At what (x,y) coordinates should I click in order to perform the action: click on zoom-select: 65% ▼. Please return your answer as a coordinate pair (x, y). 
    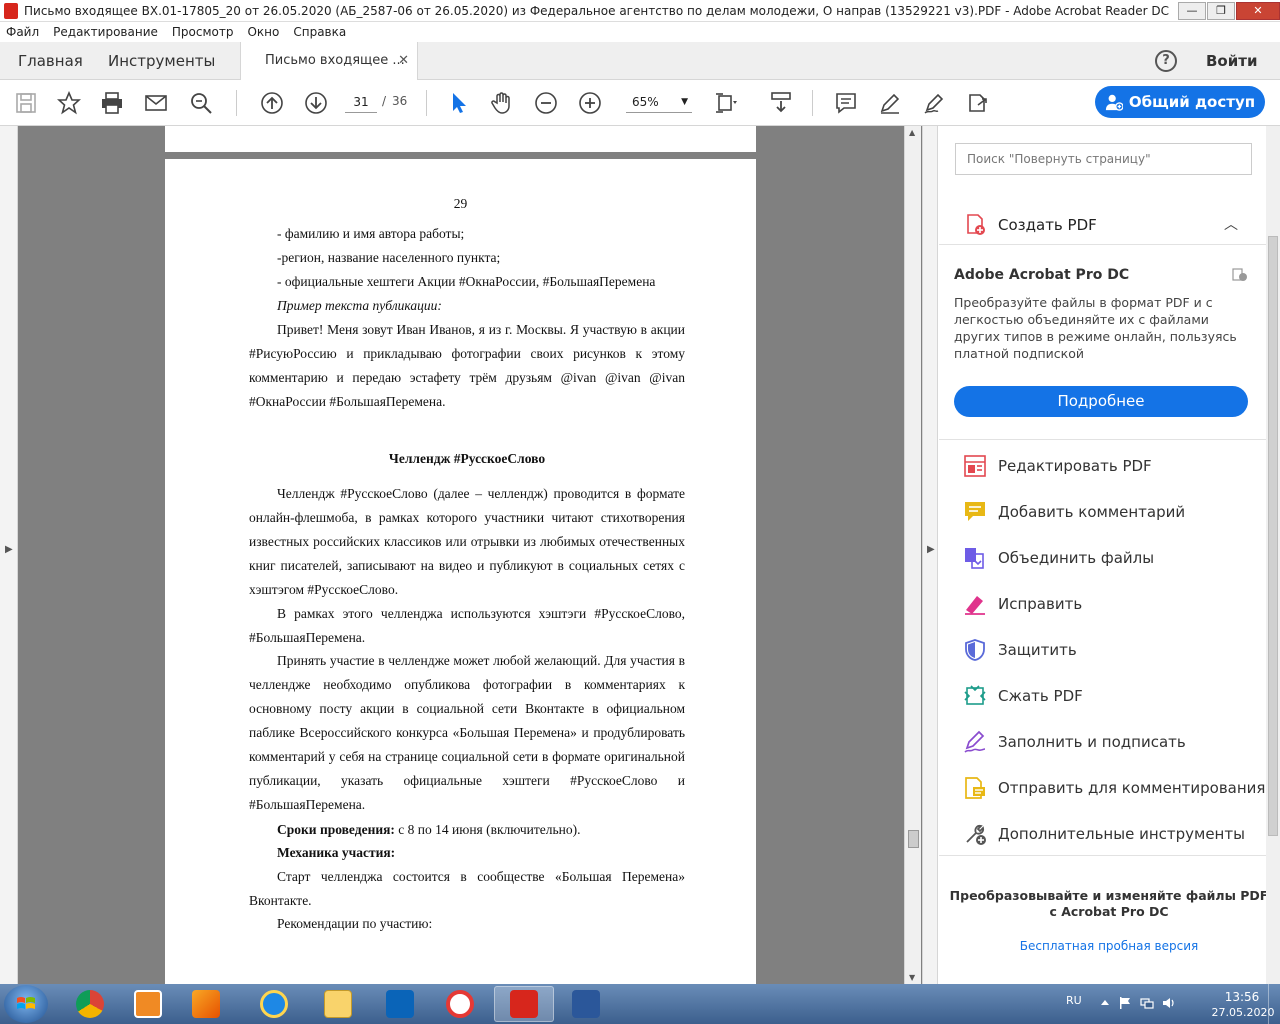
    Looking at the image, I should click on (659, 102).